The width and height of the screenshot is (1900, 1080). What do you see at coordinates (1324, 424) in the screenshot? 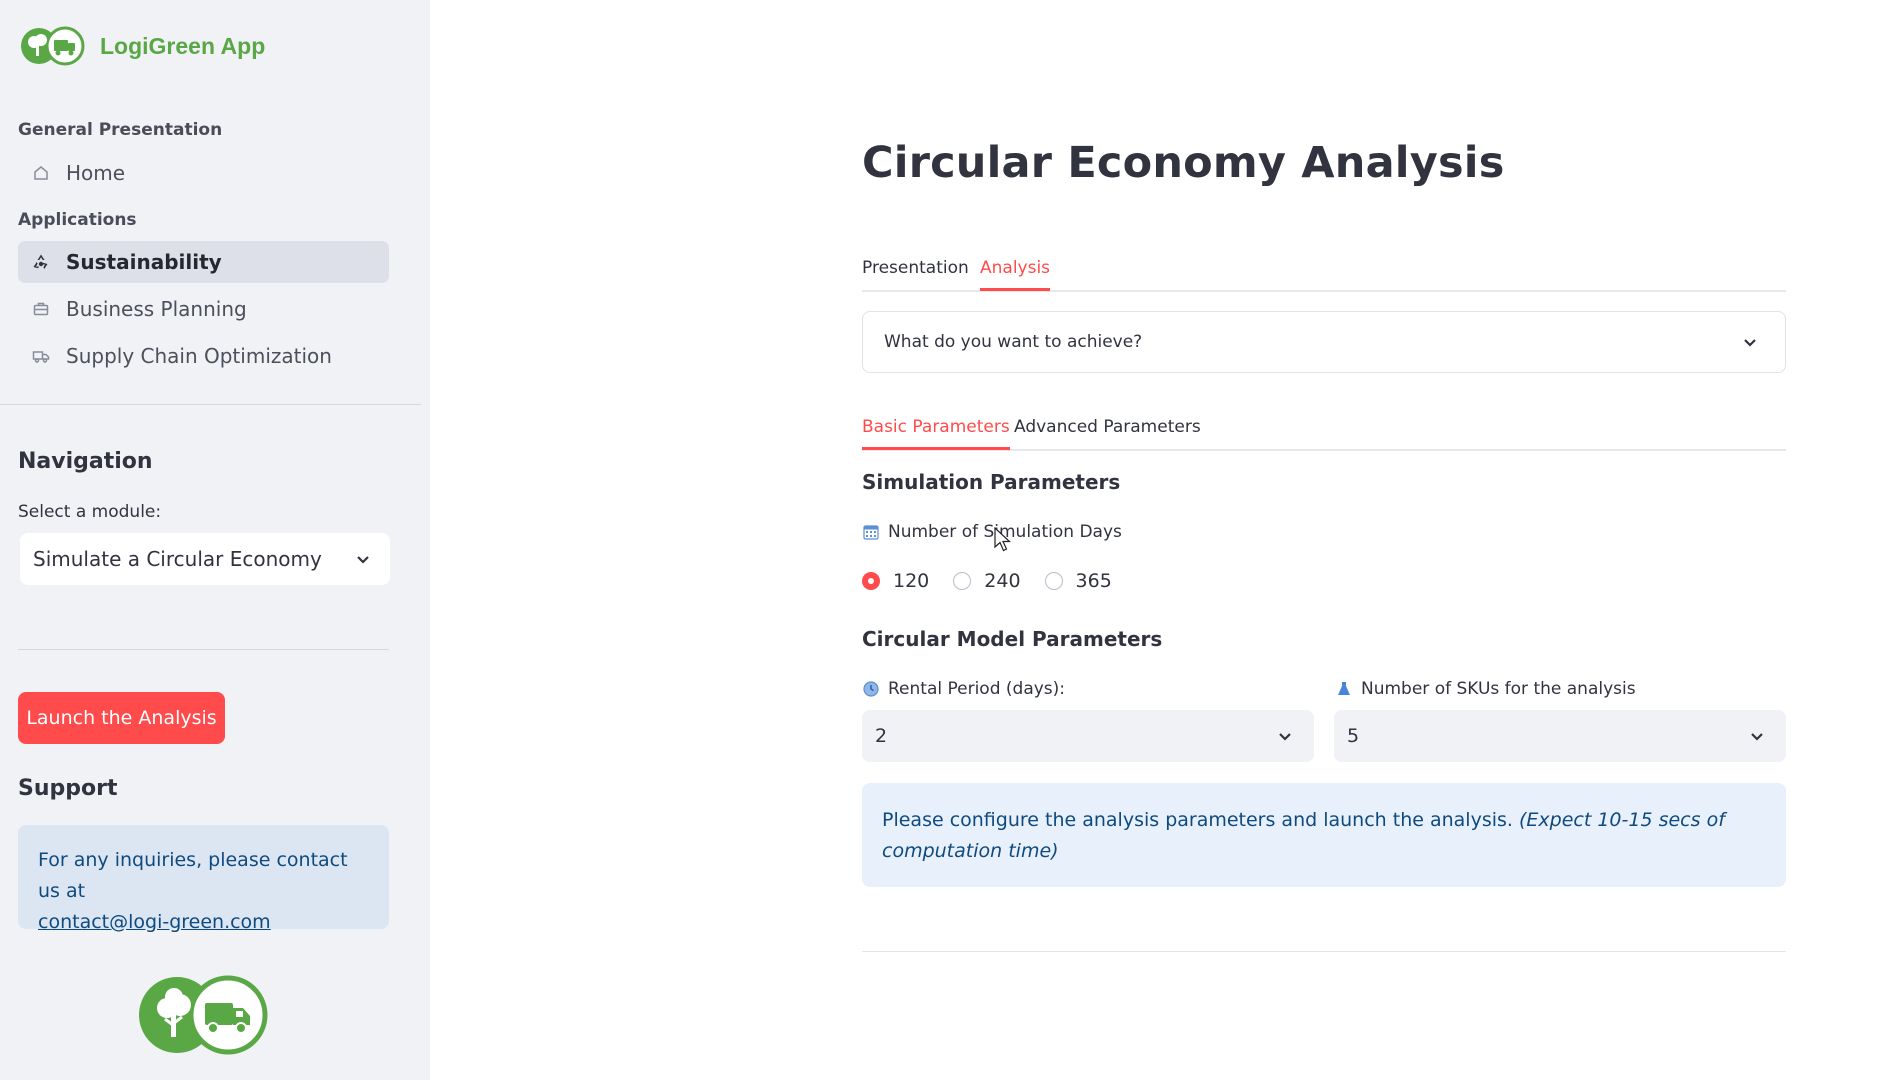
I see `parameter-tabs: Basic Parameters Advanced Parameters` at bounding box center [1324, 424].